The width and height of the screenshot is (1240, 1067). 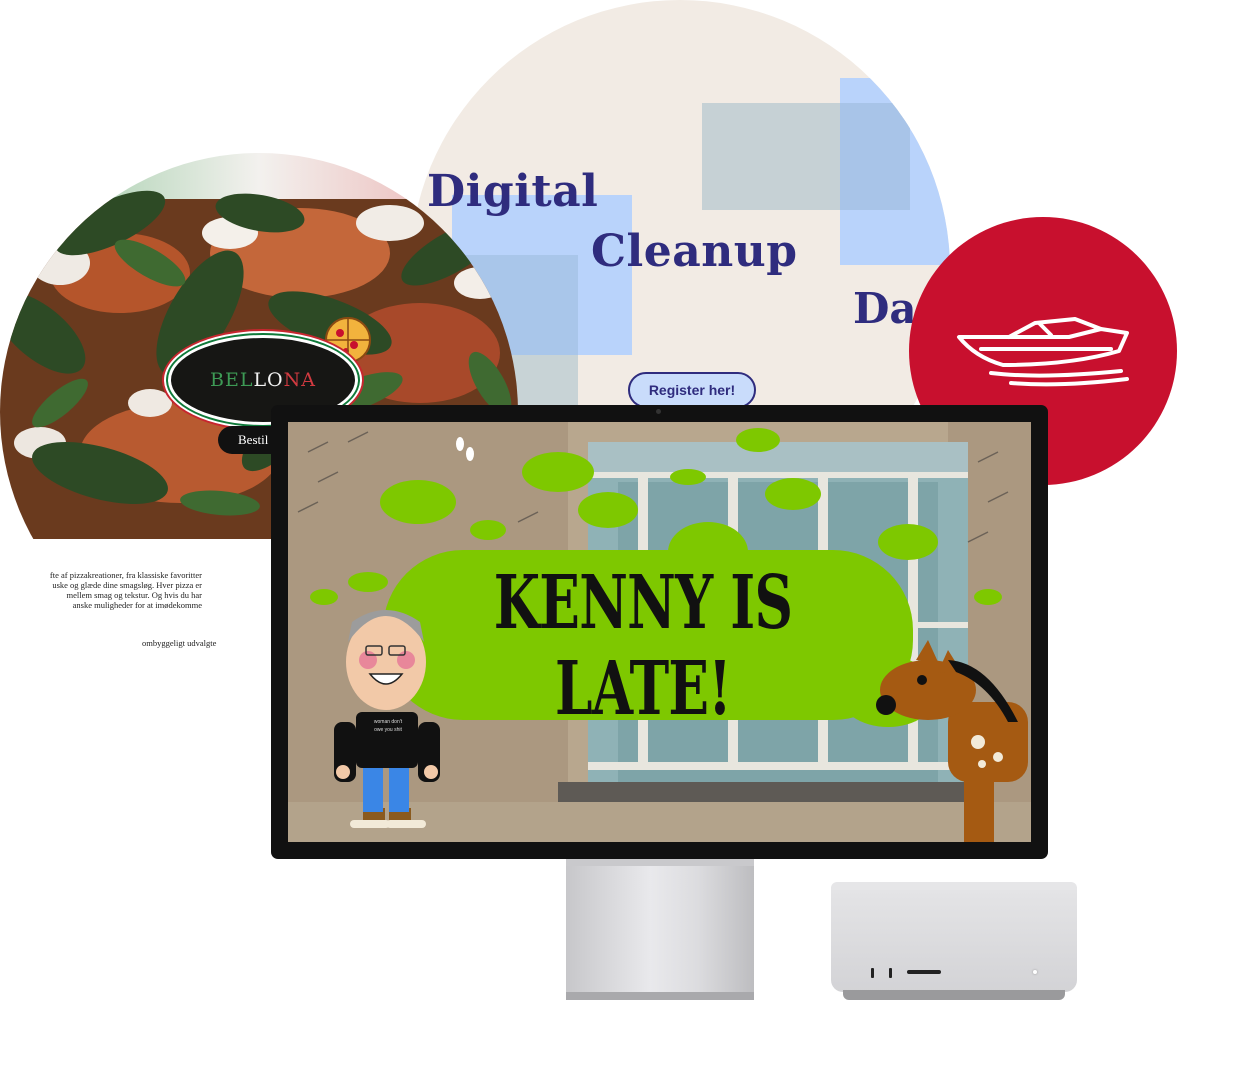 What do you see at coordinates (388, 722) in the screenshot?
I see `shirt-text-line: woman don't` at bounding box center [388, 722].